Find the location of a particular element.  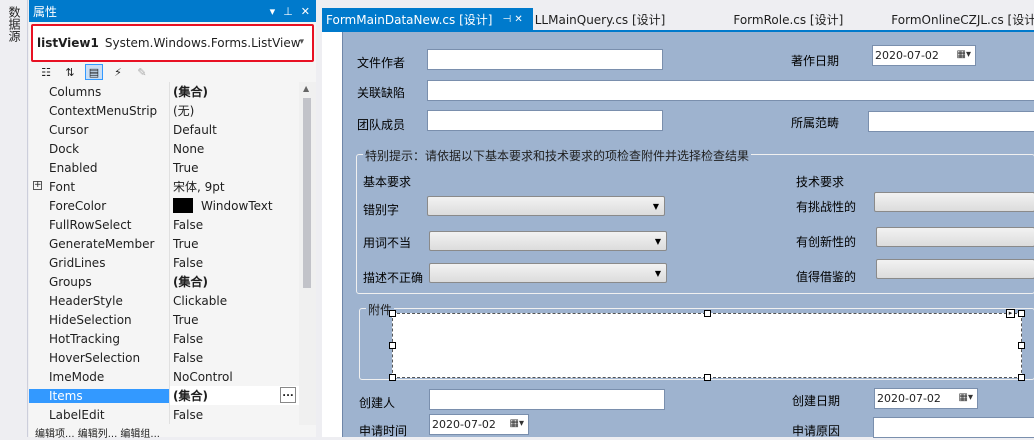

property-value: Default is located at coordinates (234, 129).